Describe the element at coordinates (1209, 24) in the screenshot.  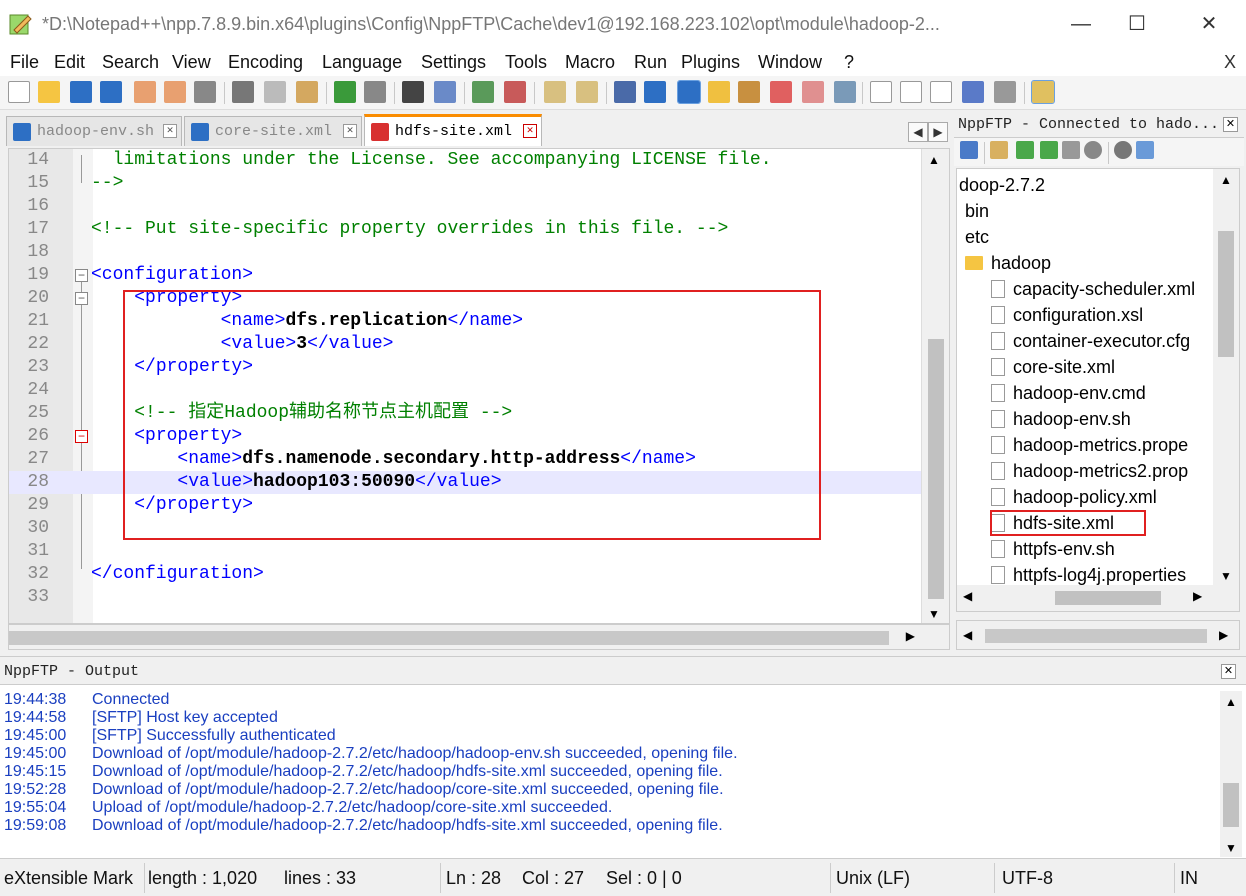
I see `close-window-button: ✕` at that location.